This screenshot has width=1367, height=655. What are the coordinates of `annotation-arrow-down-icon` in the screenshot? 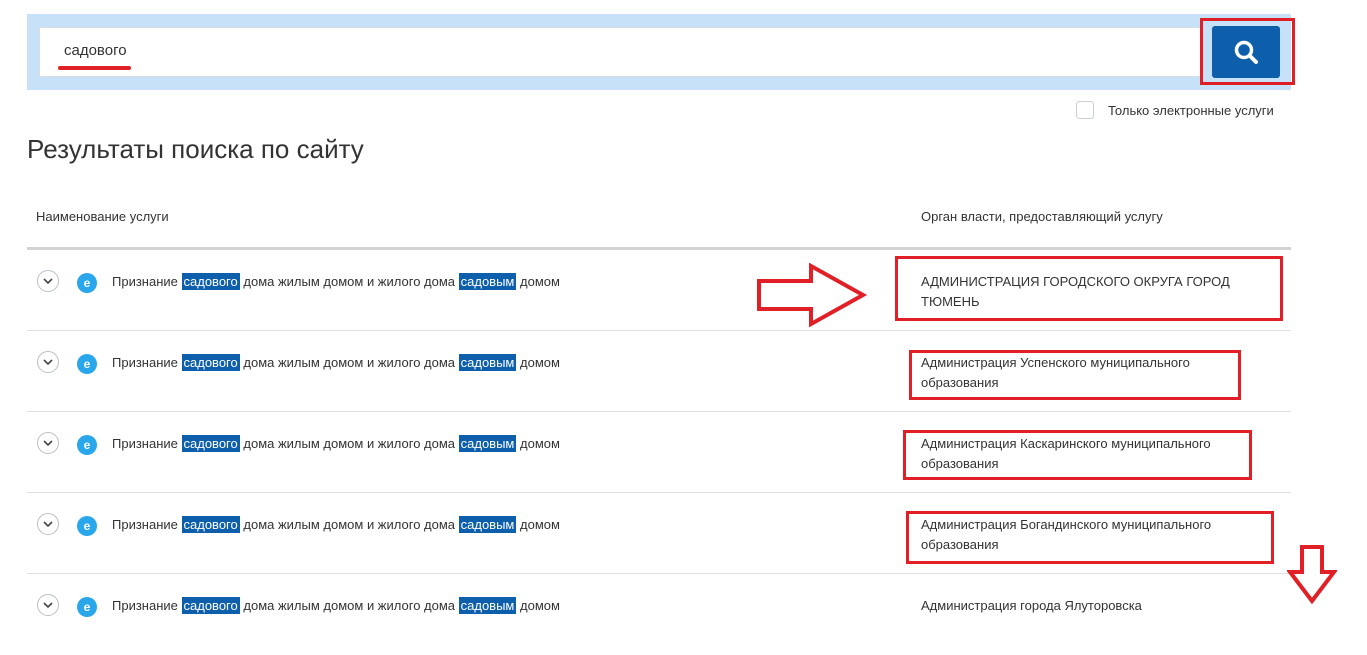 It's located at (1312, 574).